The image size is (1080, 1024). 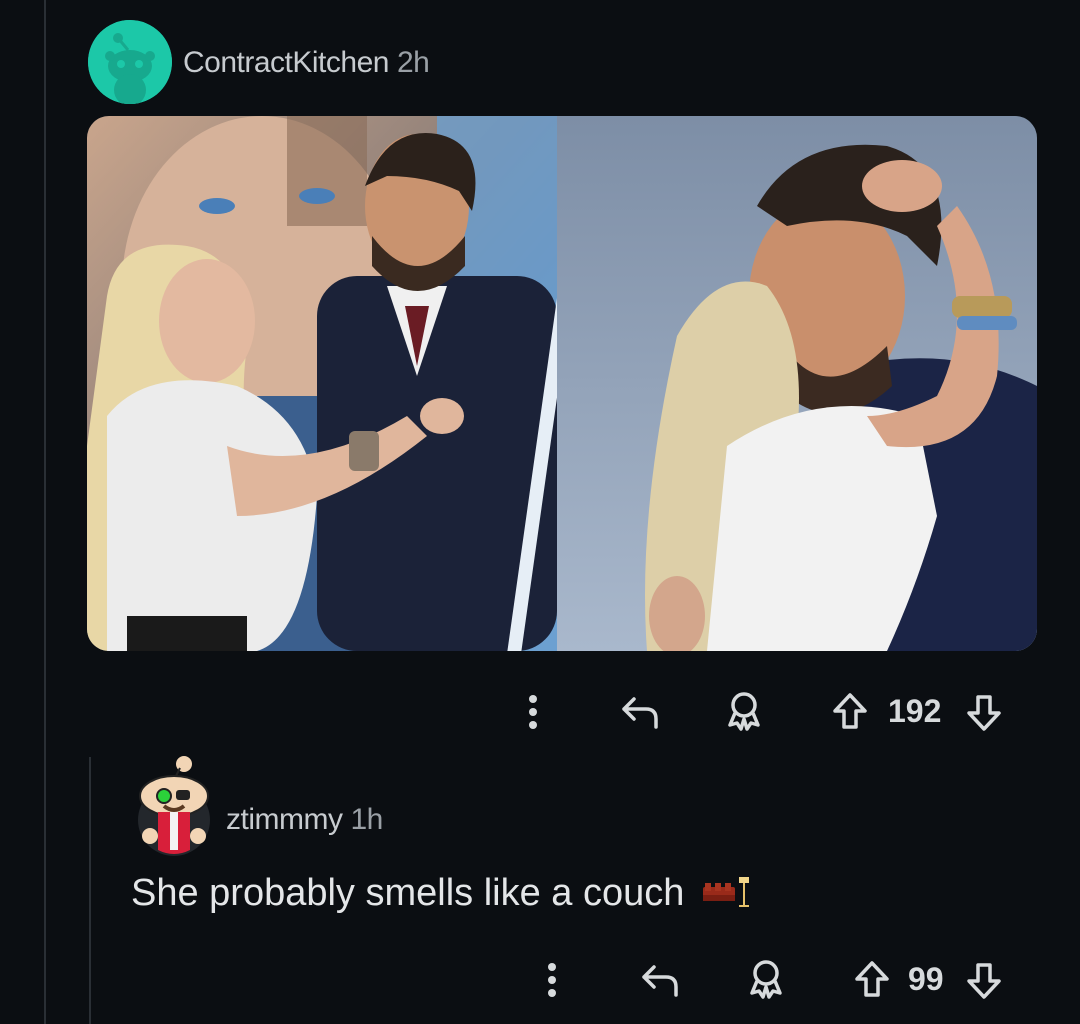 I want to click on post-upvote-button, so click(x=850, y=711).